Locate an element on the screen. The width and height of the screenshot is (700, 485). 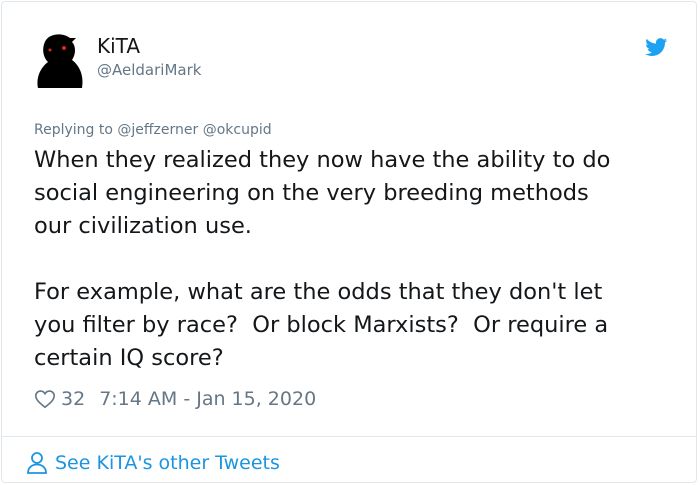
tweet-meta: 32 7:14 AM - Jan 15, 2020 is located at coordinates (175, 399).